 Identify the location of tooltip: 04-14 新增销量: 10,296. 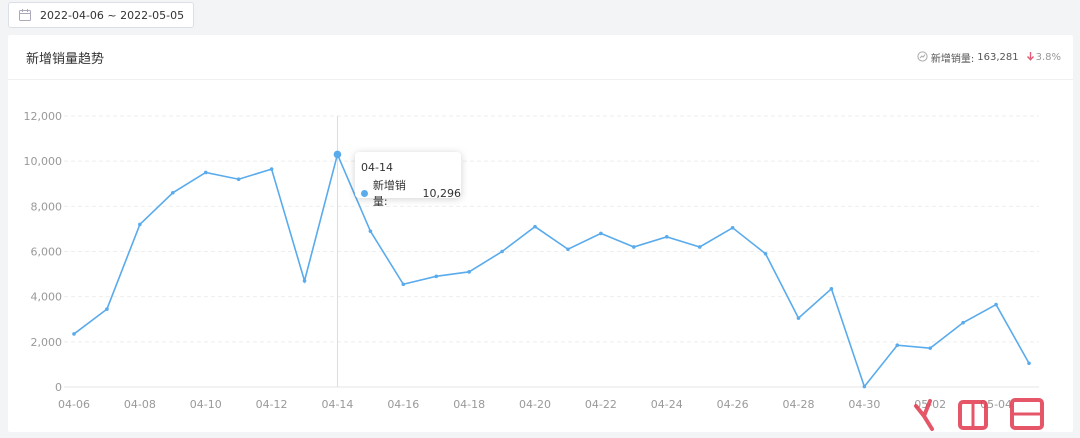
(408, 180).